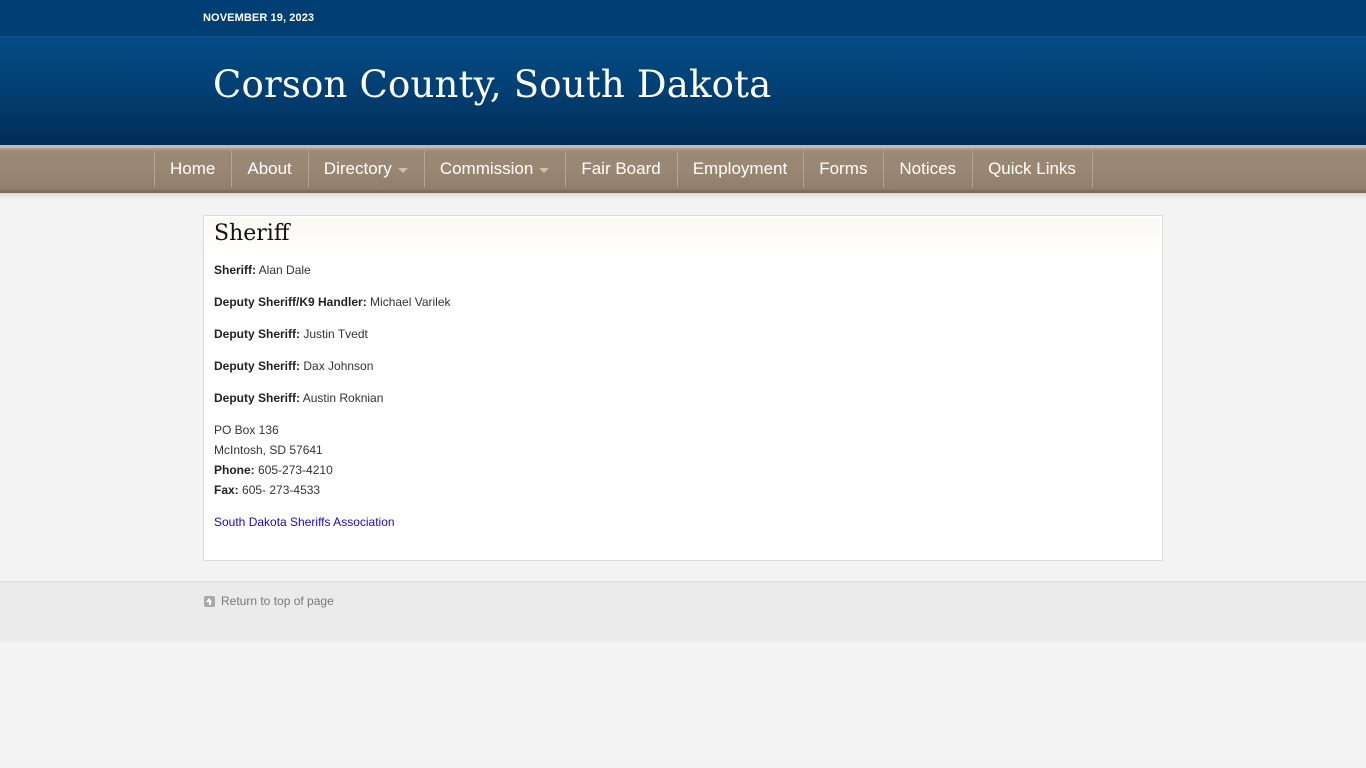  I want to click on address-line-2: McIntosh, SD 57641, so click(268, 450).